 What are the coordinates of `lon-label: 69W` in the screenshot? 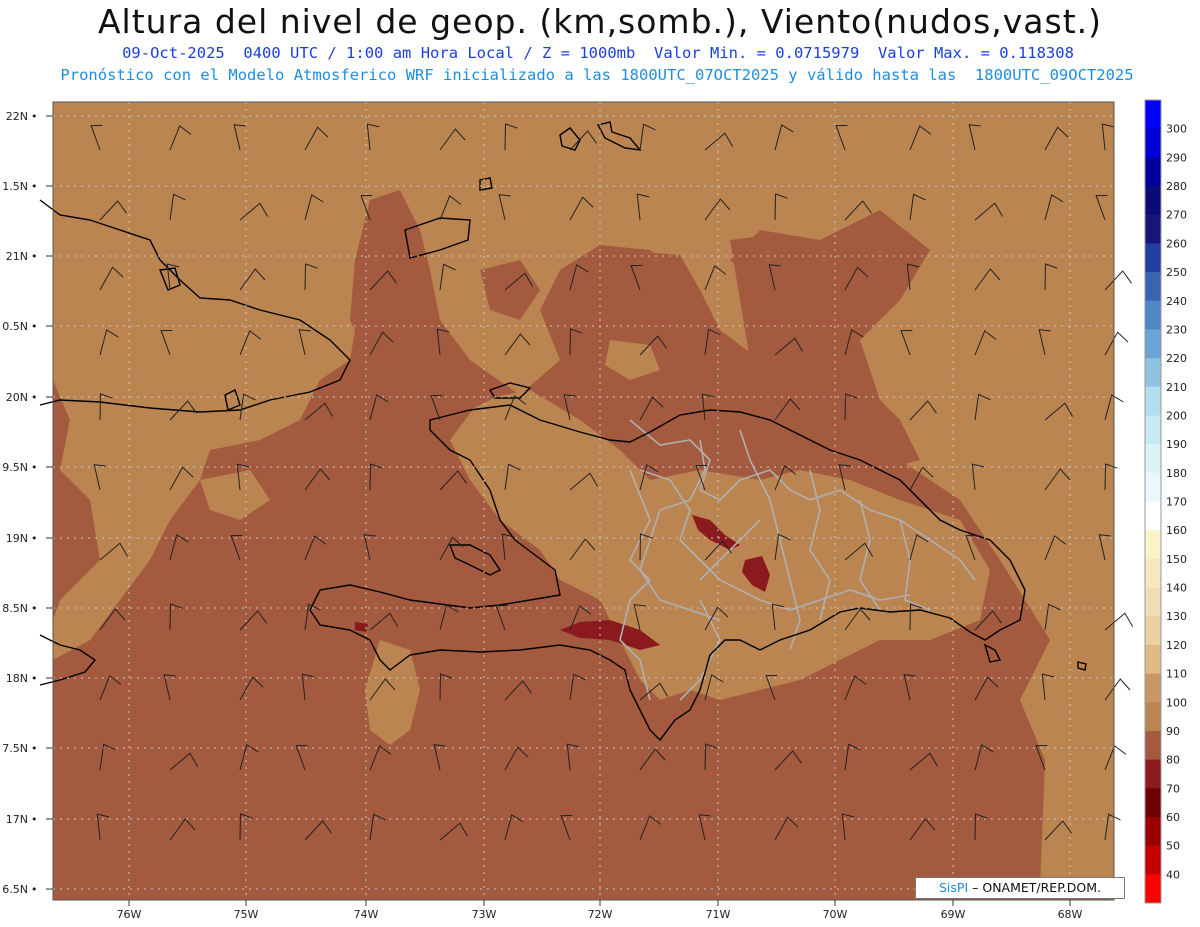 It's located at (953, 914).